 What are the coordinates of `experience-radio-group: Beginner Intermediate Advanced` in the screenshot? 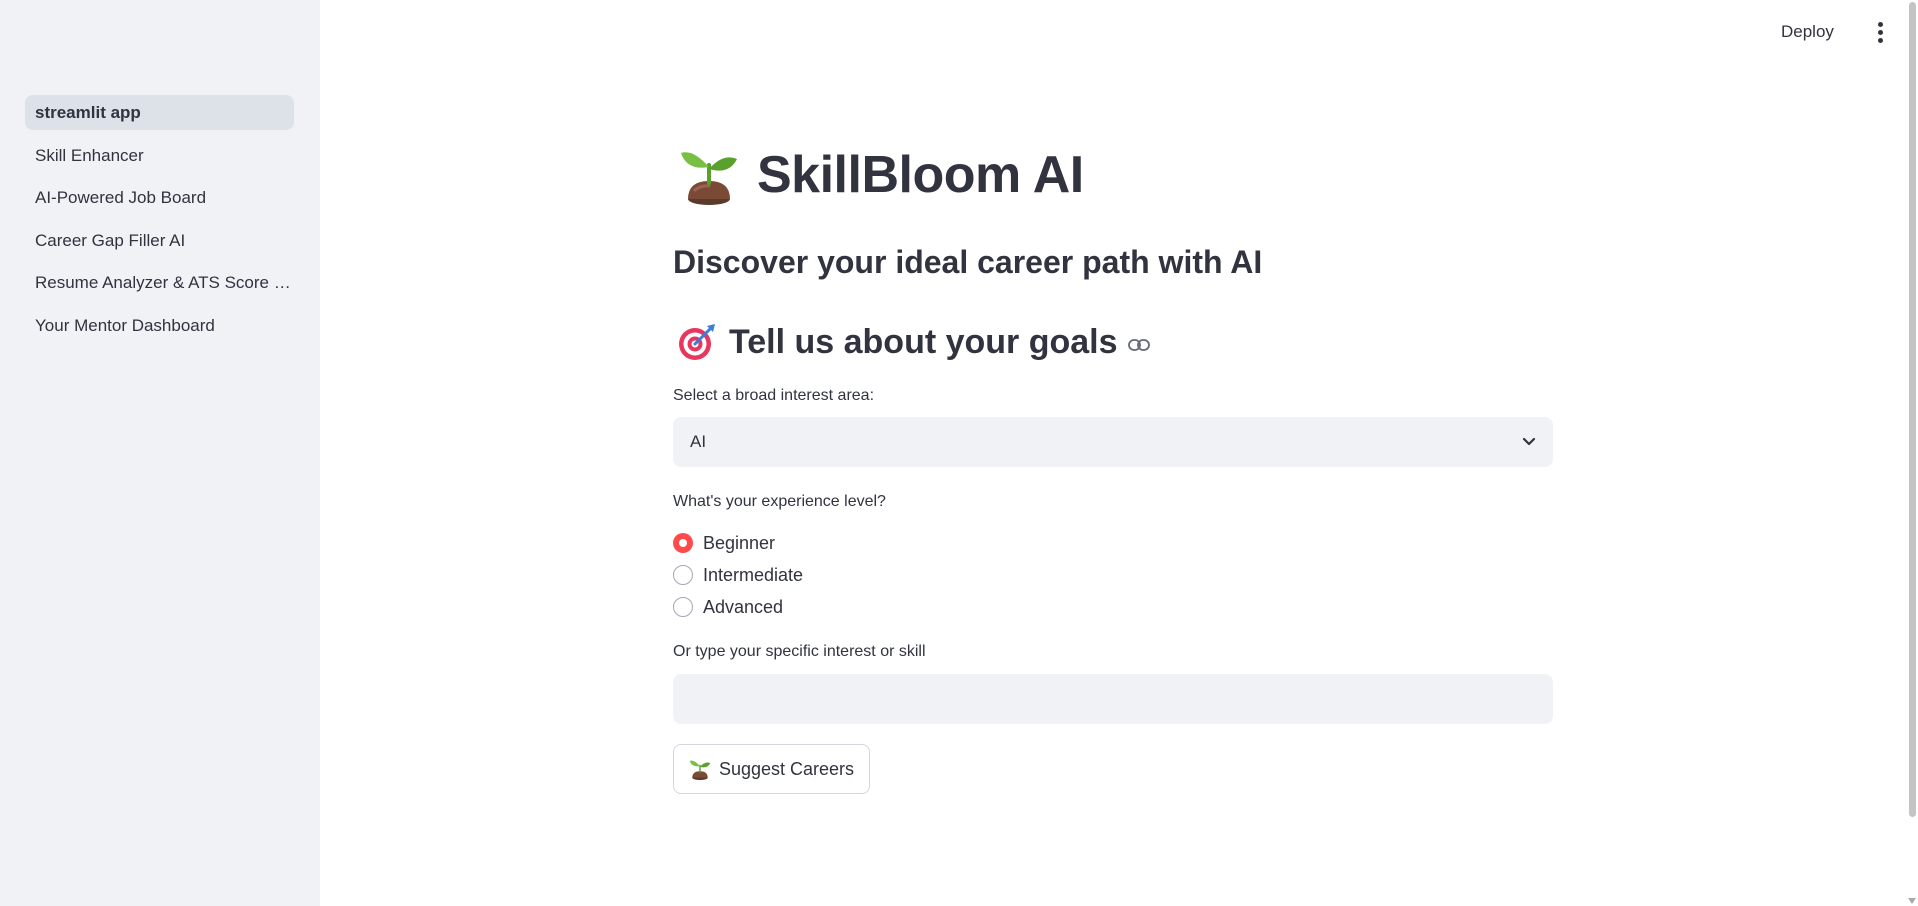 It's located at (738, 575).